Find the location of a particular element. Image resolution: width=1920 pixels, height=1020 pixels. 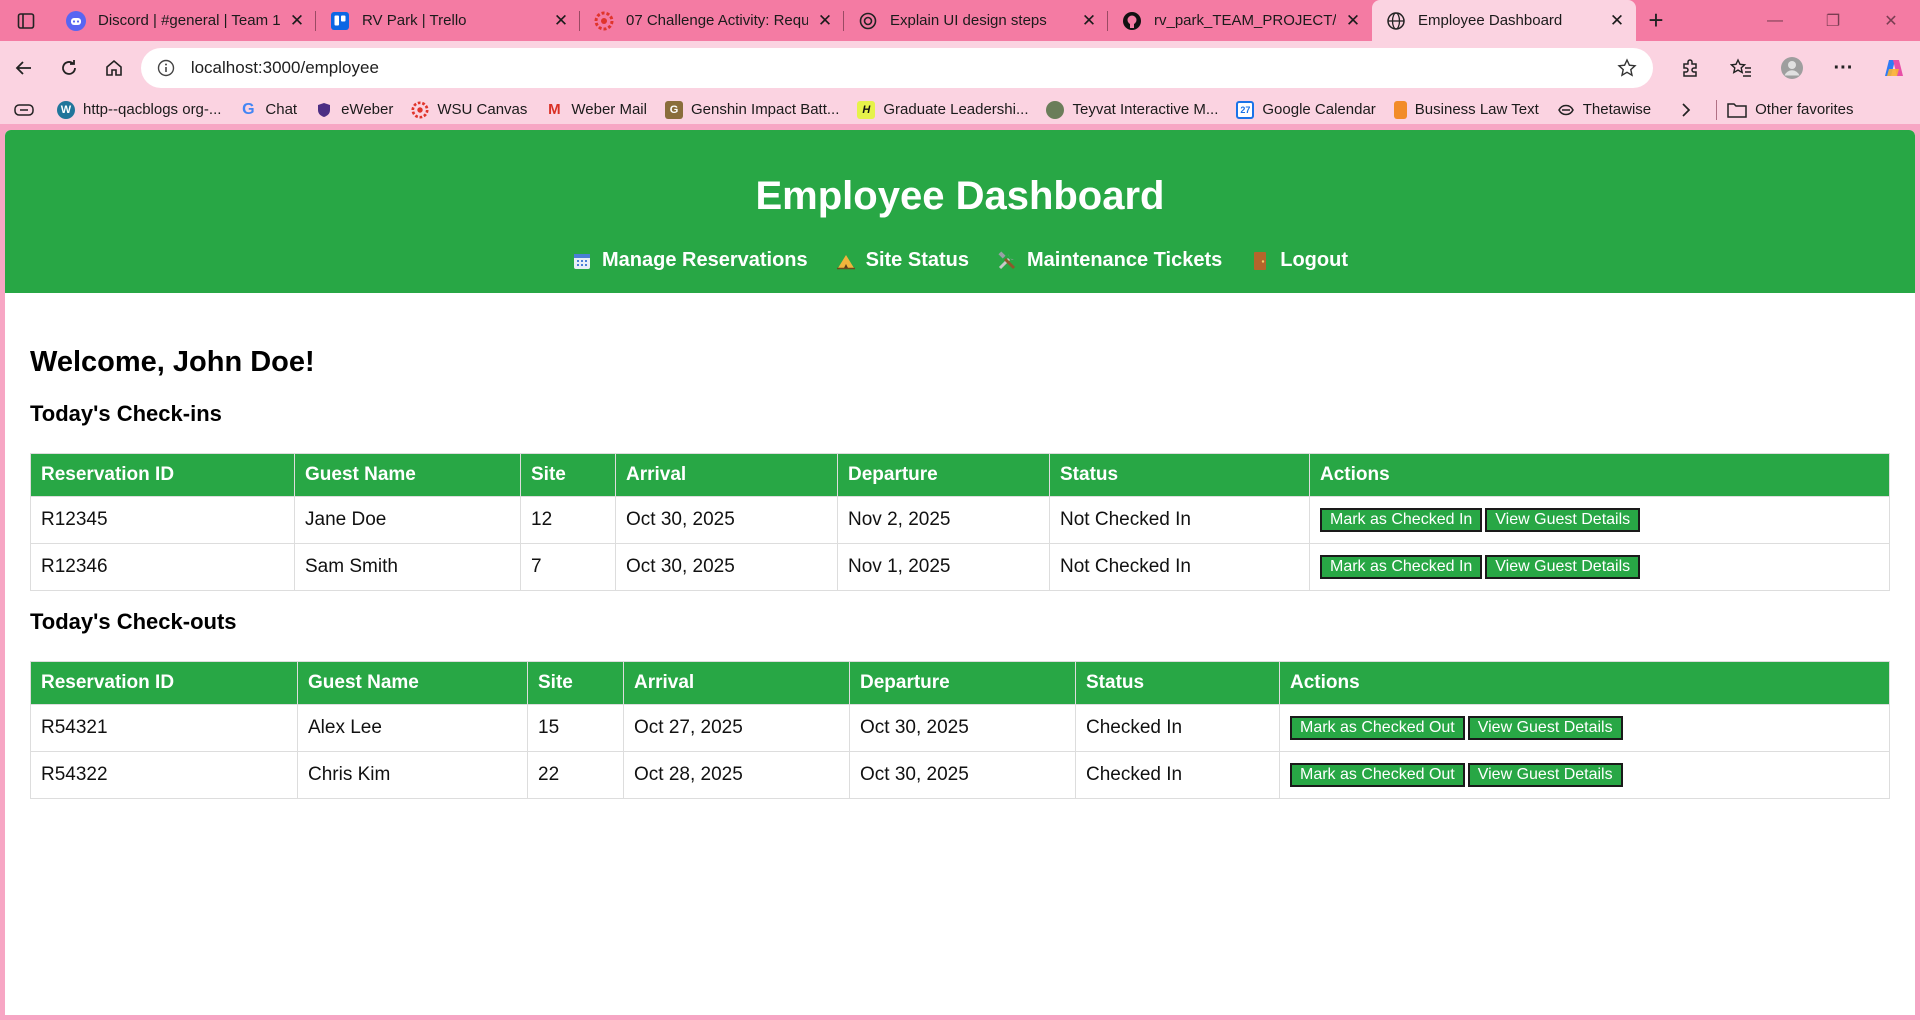

bookmark-wsu-canvas: WSU Canvas is located at coordinates (469, 109).